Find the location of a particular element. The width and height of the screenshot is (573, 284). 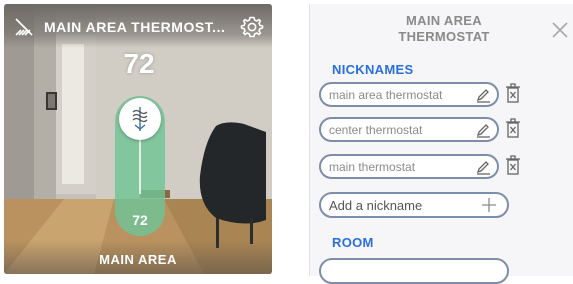

panel-title-line1: MAIN AREA is located at coordinates (444, 20).